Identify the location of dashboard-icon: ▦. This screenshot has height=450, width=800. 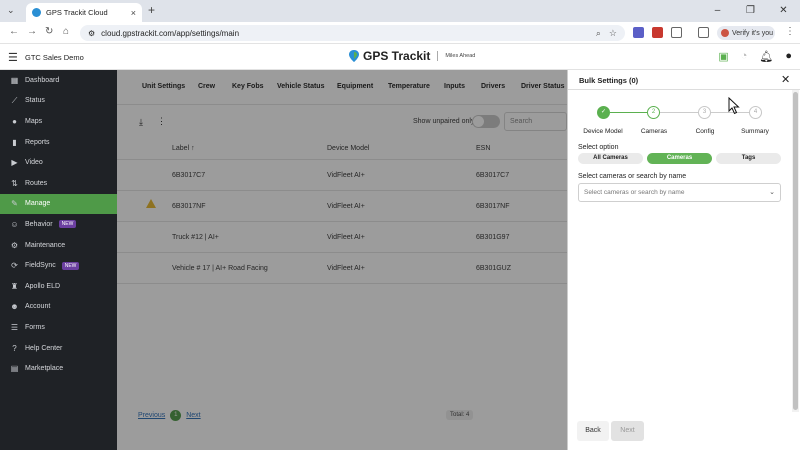
(14, 80).